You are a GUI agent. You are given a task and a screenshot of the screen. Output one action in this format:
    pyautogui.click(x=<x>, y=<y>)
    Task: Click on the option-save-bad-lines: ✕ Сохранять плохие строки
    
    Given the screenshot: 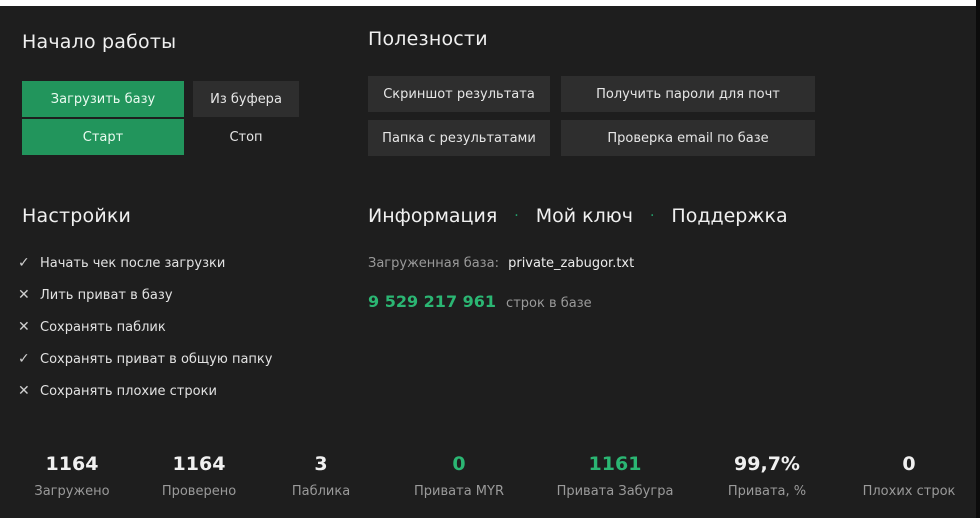 What is the action you would take?
    pyautogui.click(x=117, y=391)
    